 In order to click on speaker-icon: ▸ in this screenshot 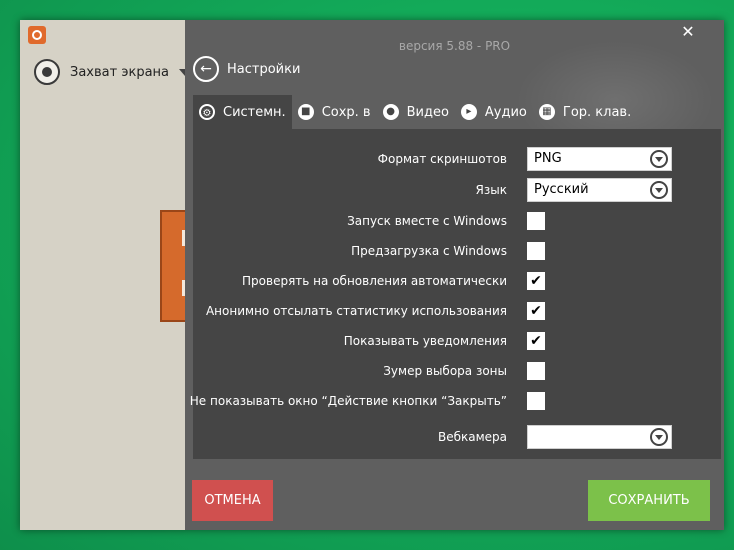, I will do `click(468, 112)`.